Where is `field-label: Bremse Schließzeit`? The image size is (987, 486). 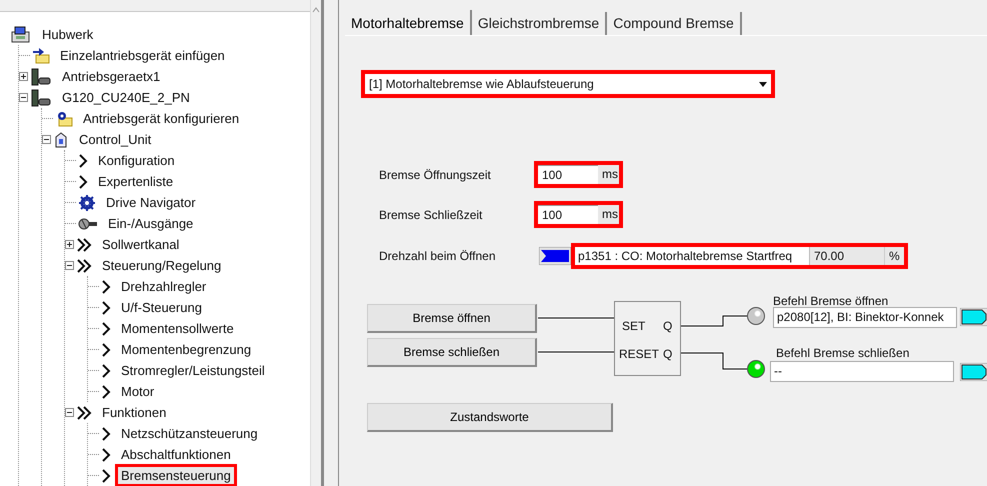
field-label: Bremse Schließzeit is located at coordinates (431, 215).